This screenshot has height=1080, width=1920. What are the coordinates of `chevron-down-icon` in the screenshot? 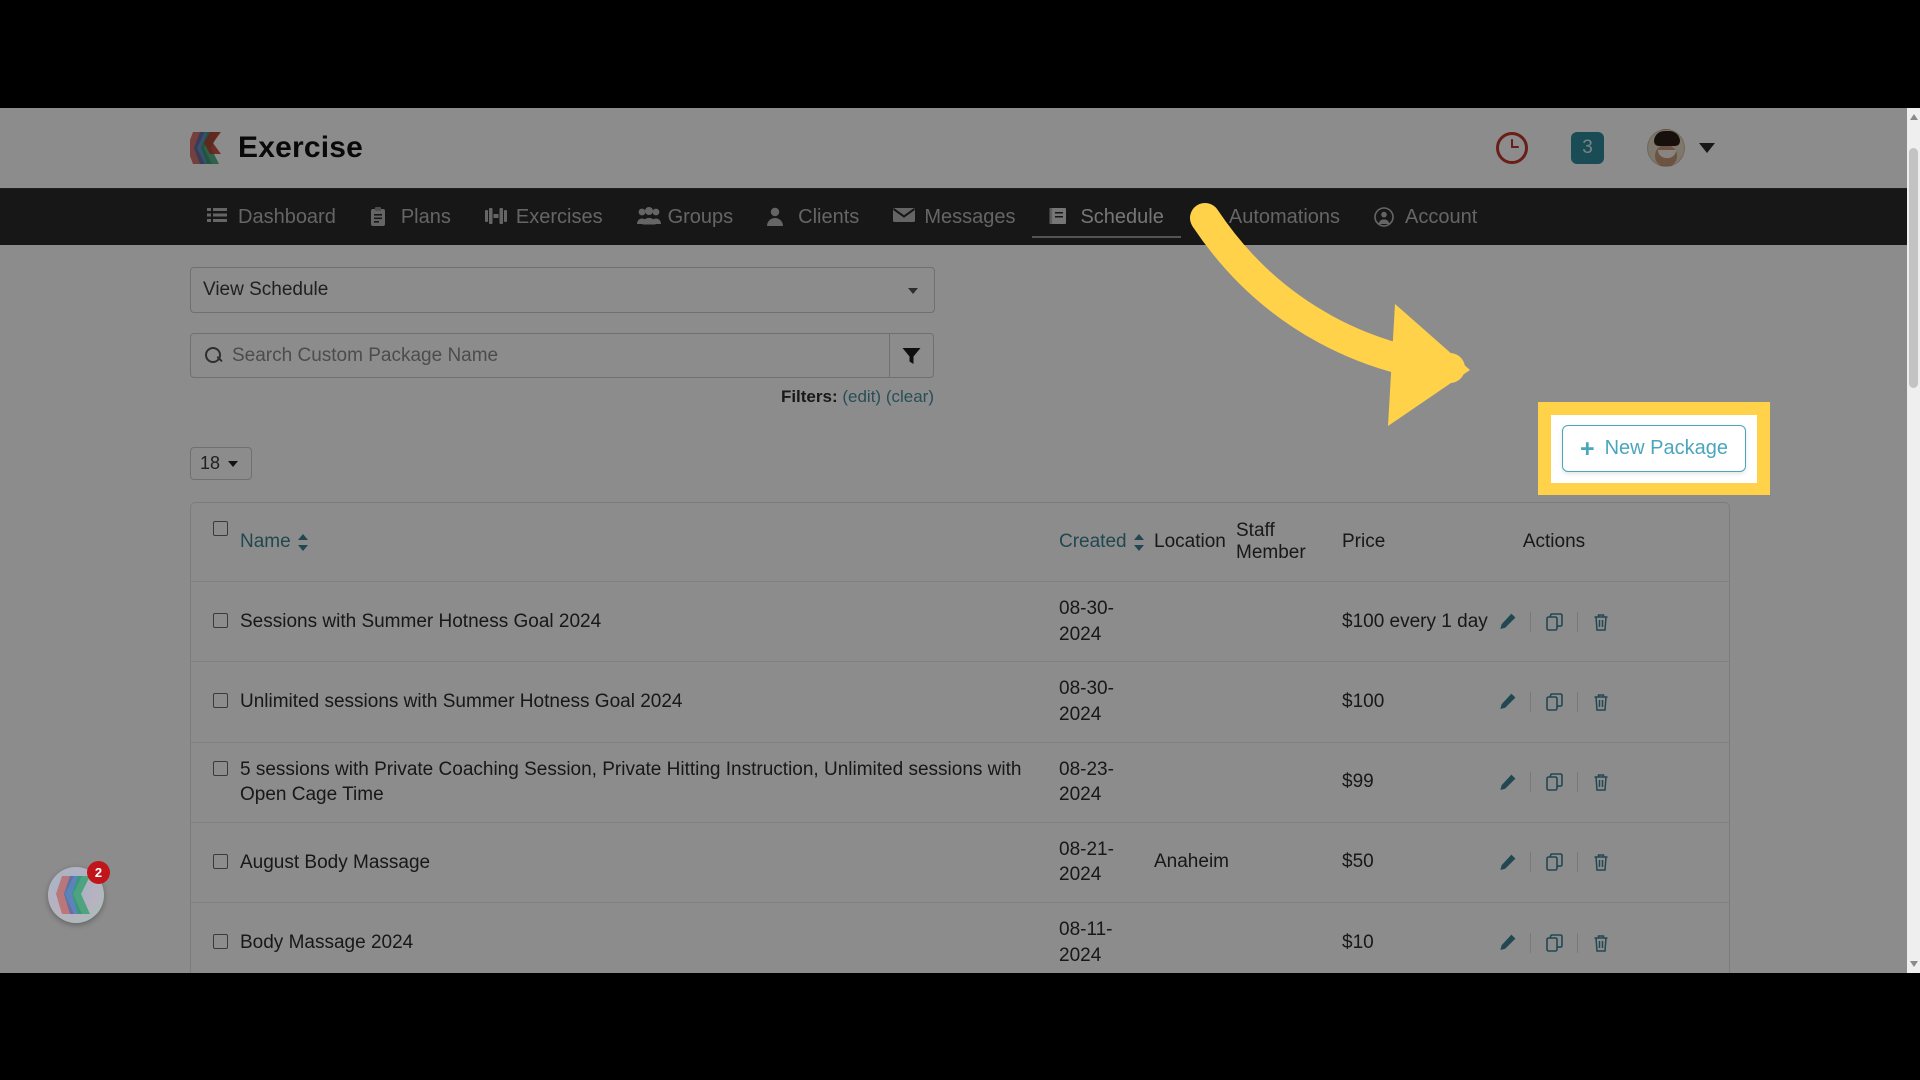 It's located at (233, 463).